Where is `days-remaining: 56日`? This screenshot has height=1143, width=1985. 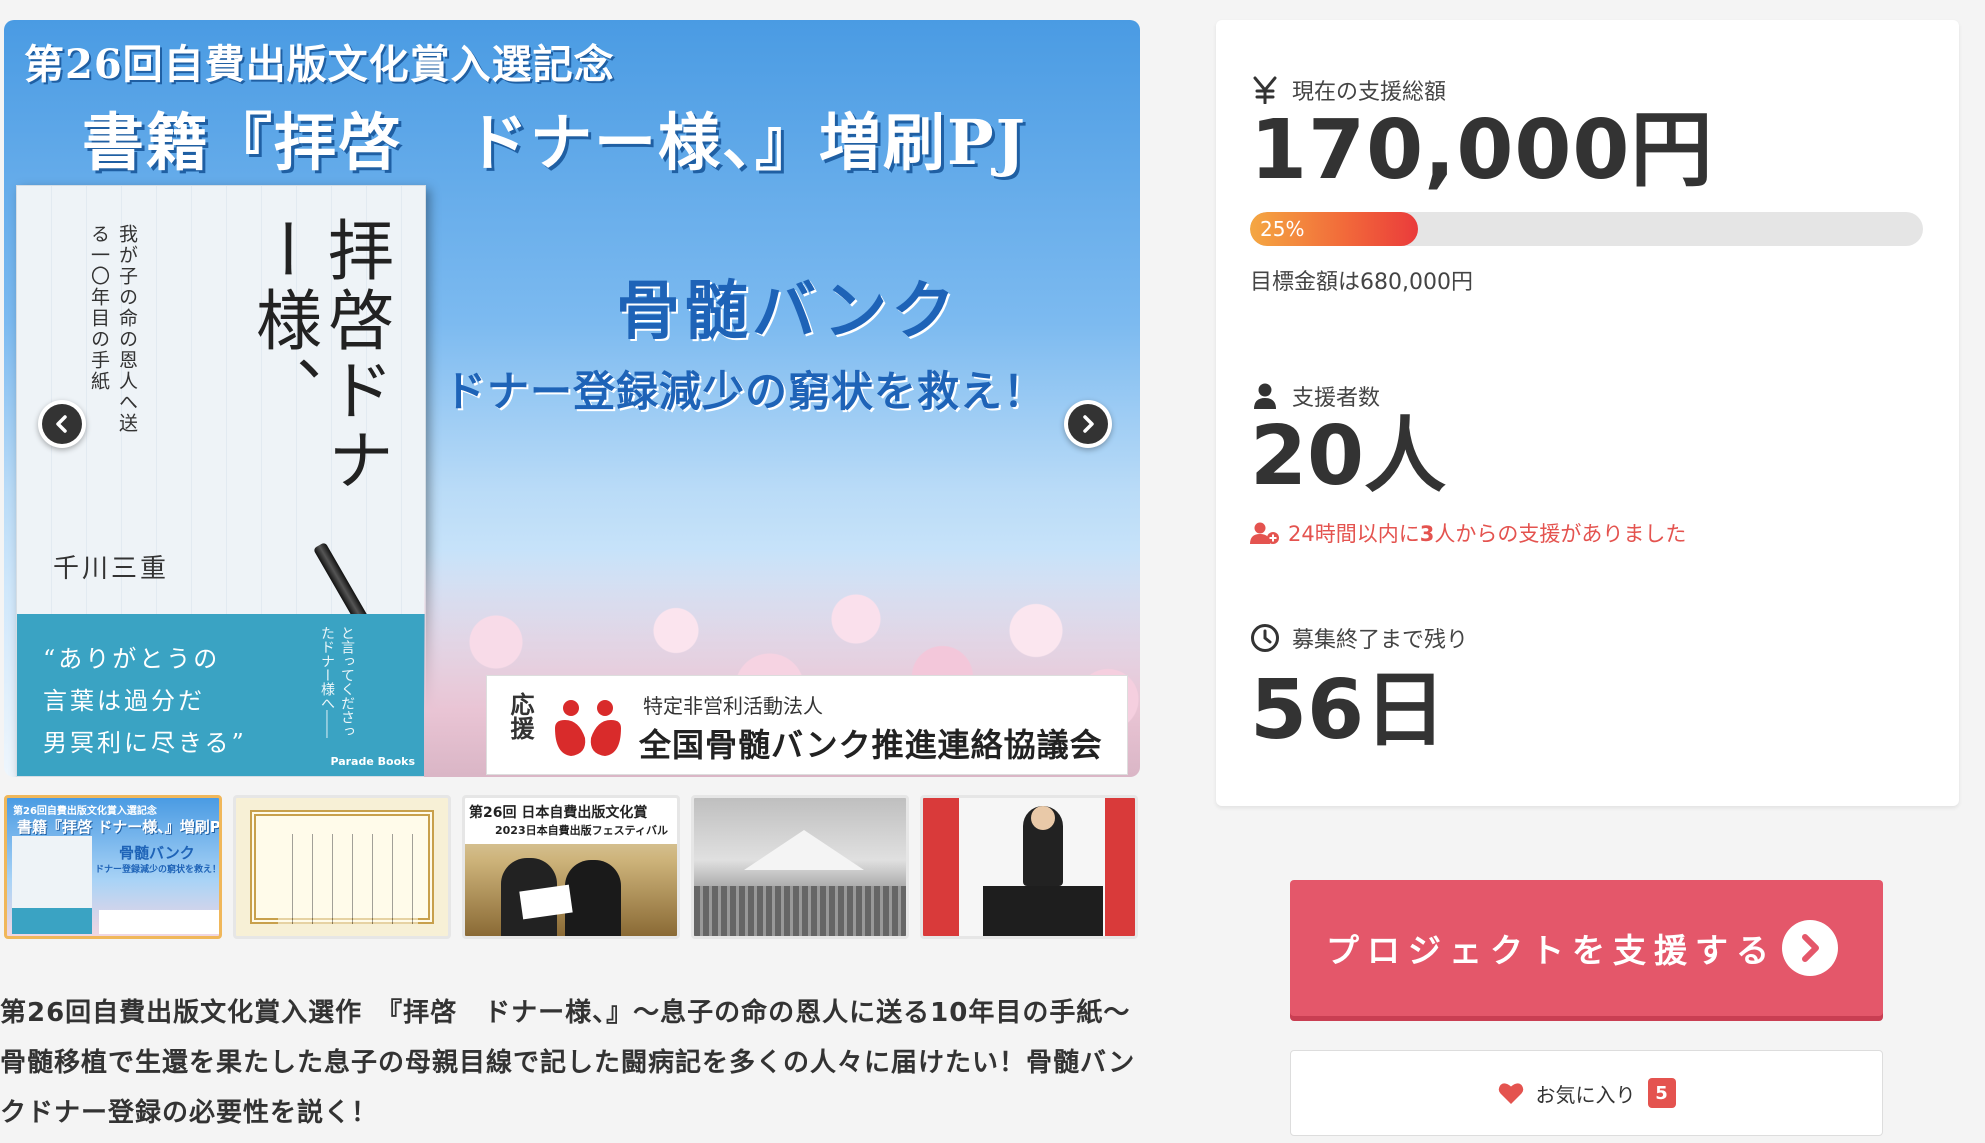 days-remaining: 56日 is located at coordinates (1348, 710).